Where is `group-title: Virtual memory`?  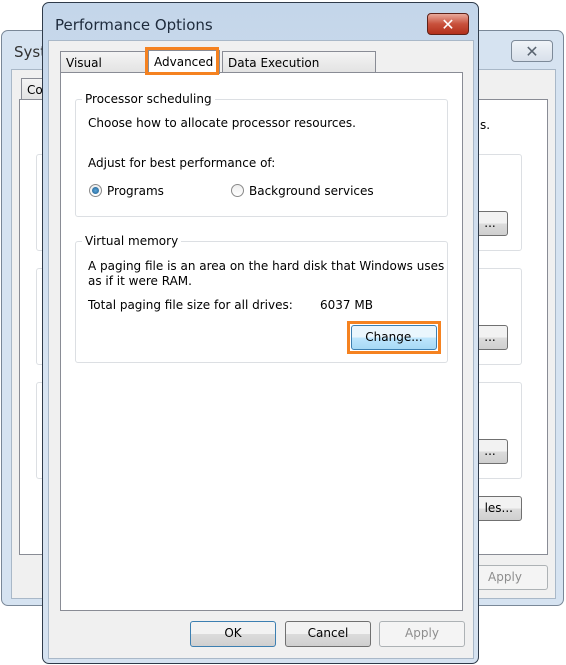 group-title: Virtual memory is located at coordinates (132, 241).